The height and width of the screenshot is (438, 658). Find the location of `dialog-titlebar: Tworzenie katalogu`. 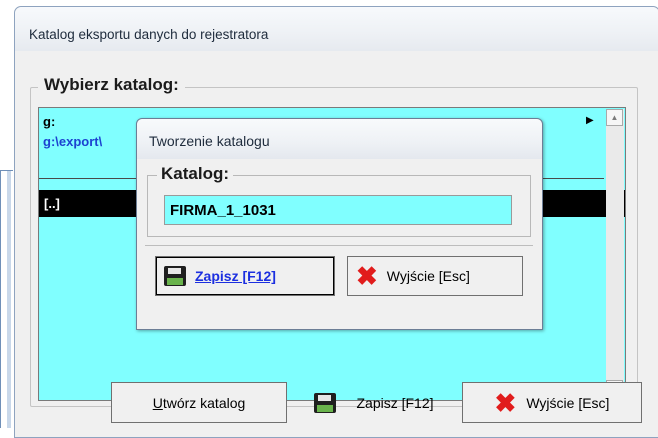

dialog-titlebar: Tworzenie katalogu is located at coordinates (339, 139).